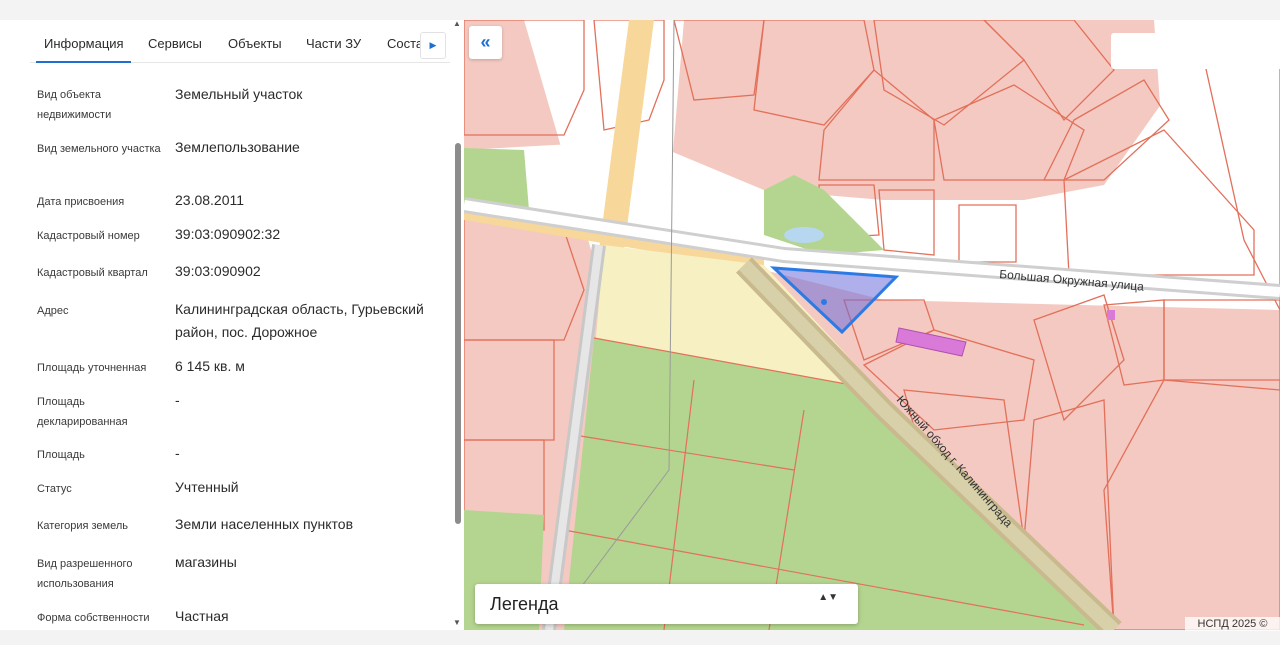  Describe the element at coordinates (264, 524) in the screenshot. I see `value-land-category: Земли населенных пунктов` at that location.